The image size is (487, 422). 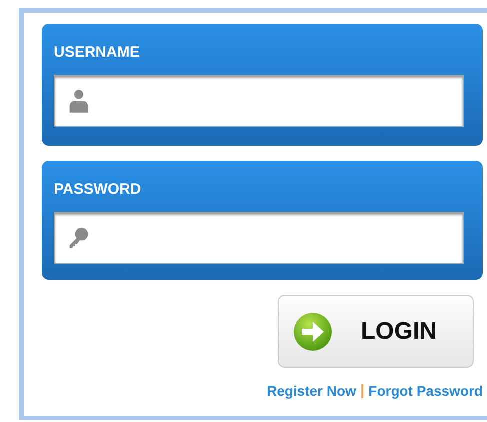 I want to click on field-label: USERNAME, so click(x=97, y=53).